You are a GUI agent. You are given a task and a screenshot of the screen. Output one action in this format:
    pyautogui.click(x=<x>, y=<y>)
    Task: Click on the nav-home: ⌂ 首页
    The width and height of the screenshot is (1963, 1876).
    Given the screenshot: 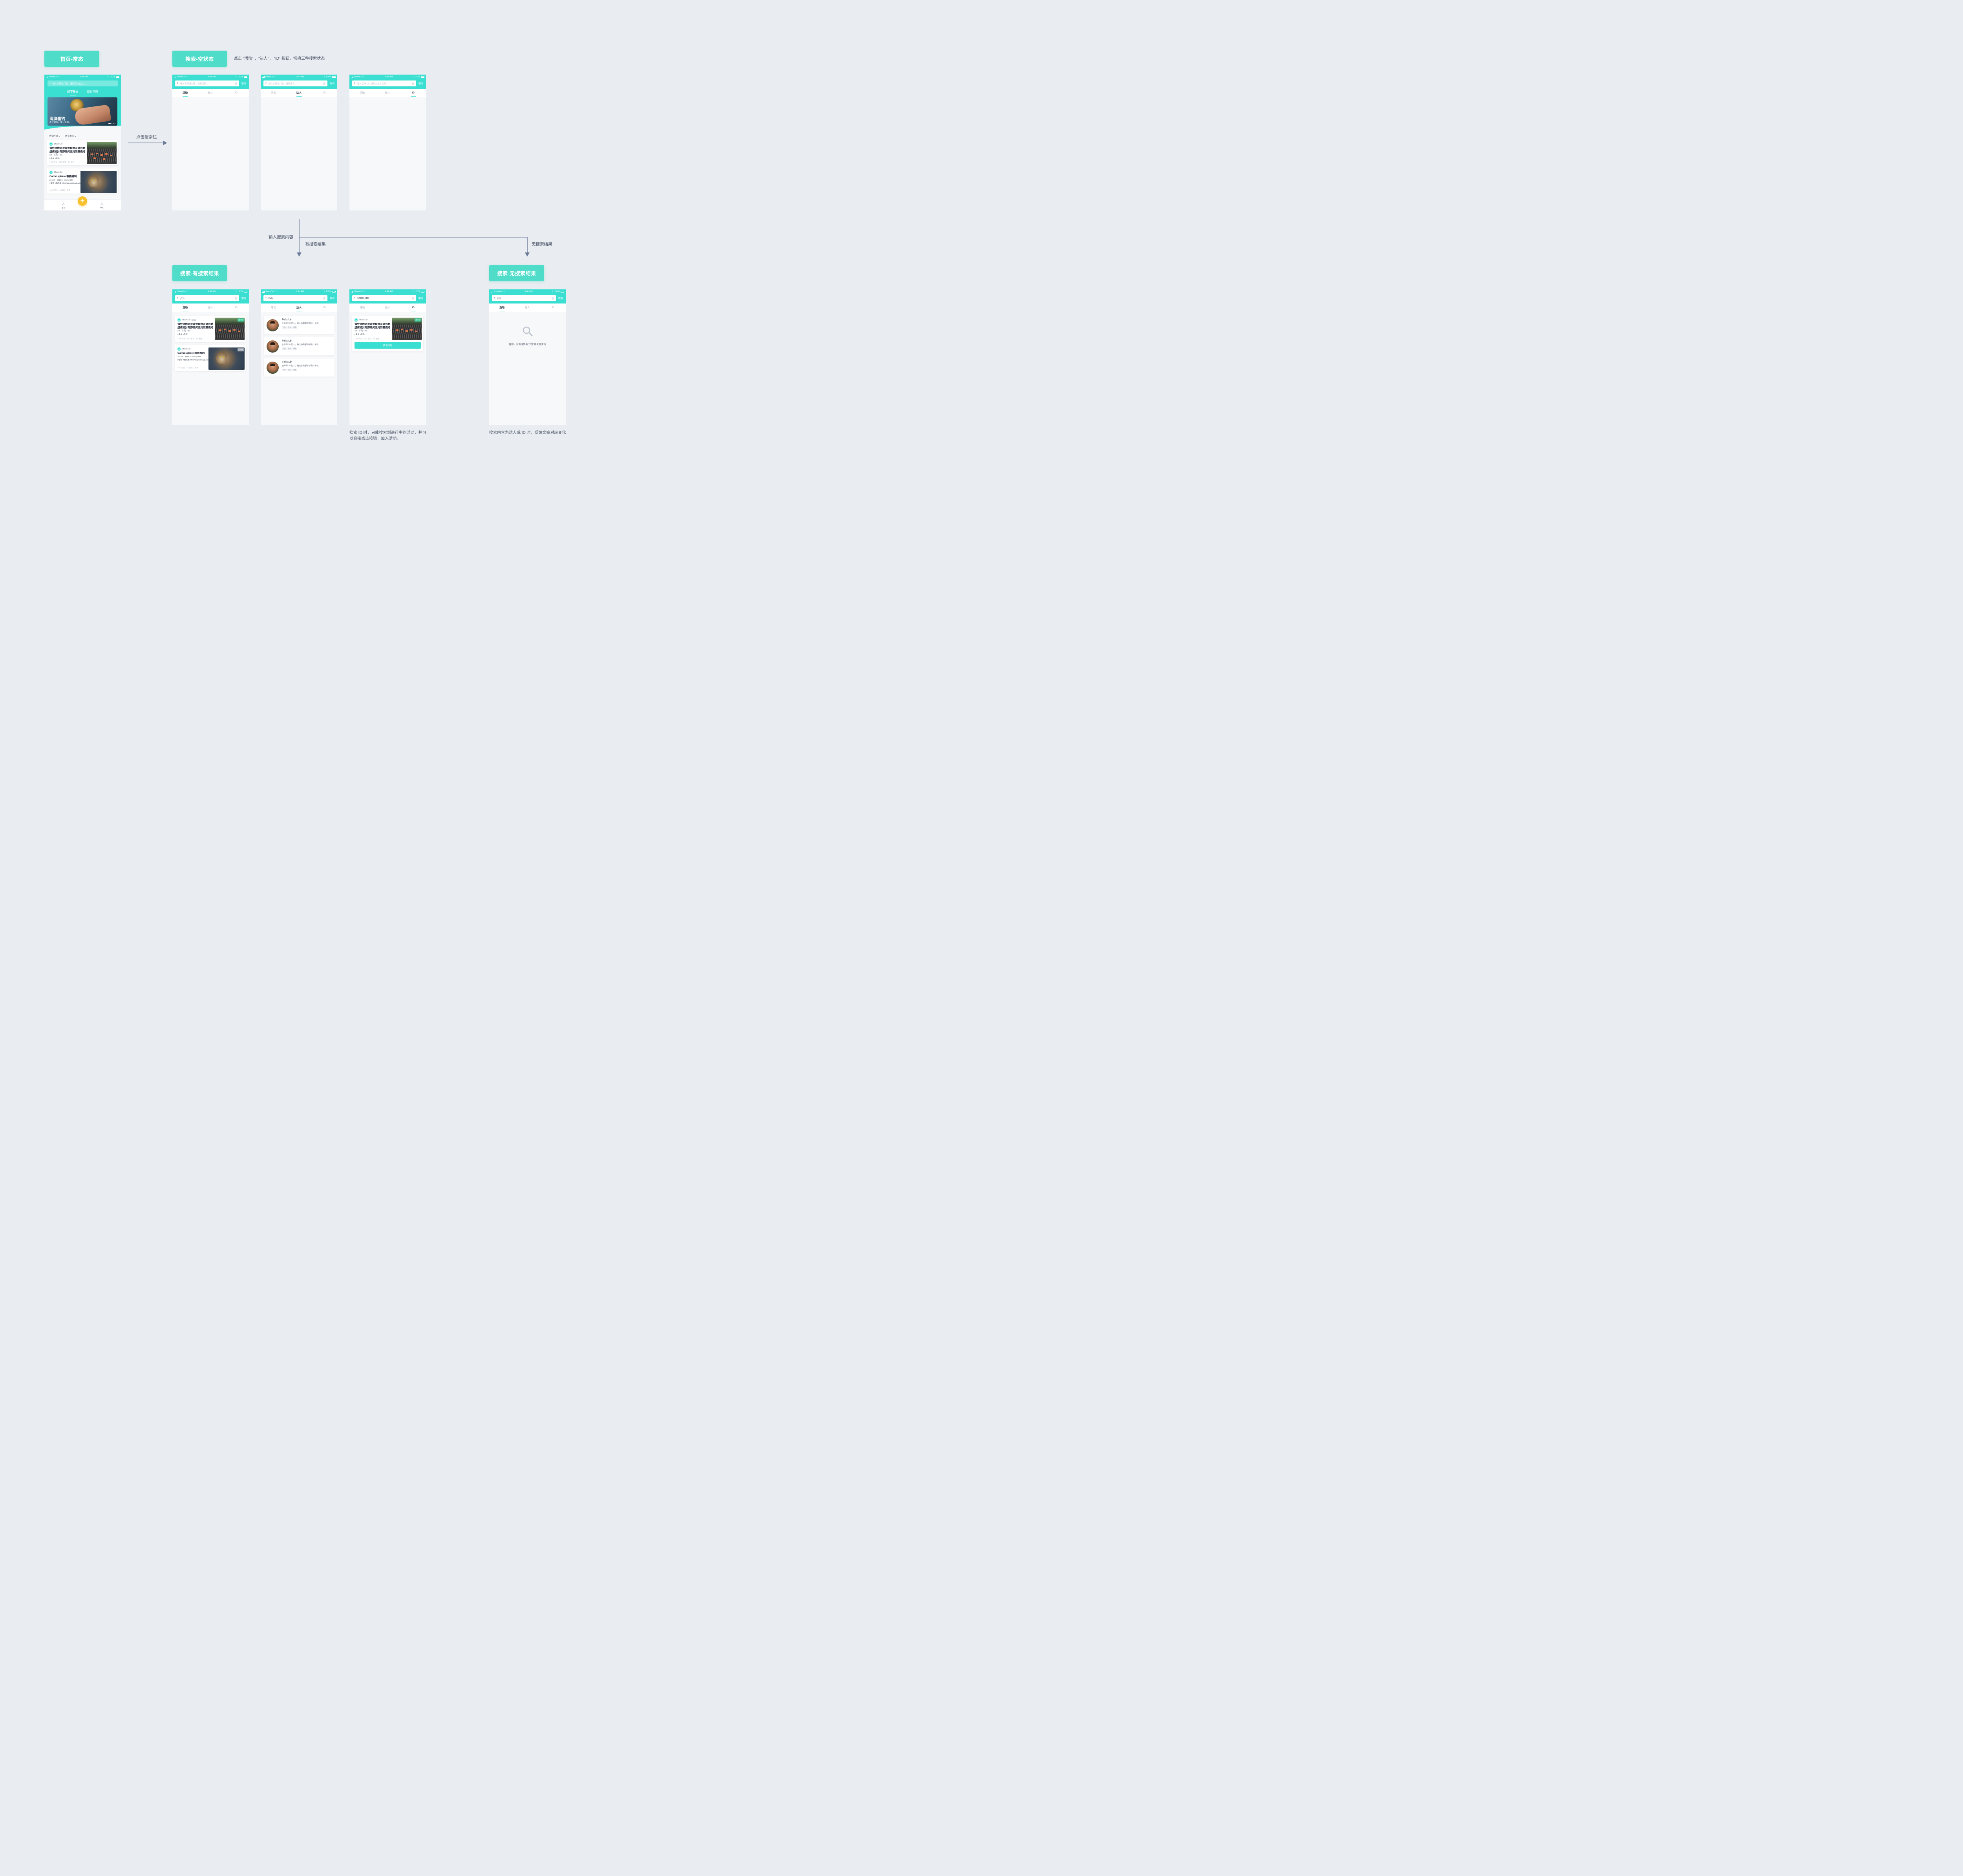 What is the action you would take?
    pyautogui.click(x=64, y=205)
    